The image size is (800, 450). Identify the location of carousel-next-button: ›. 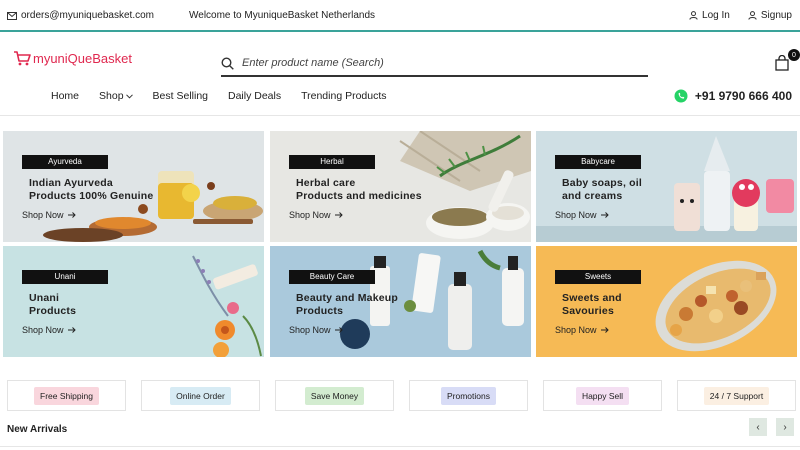
(785, 427).